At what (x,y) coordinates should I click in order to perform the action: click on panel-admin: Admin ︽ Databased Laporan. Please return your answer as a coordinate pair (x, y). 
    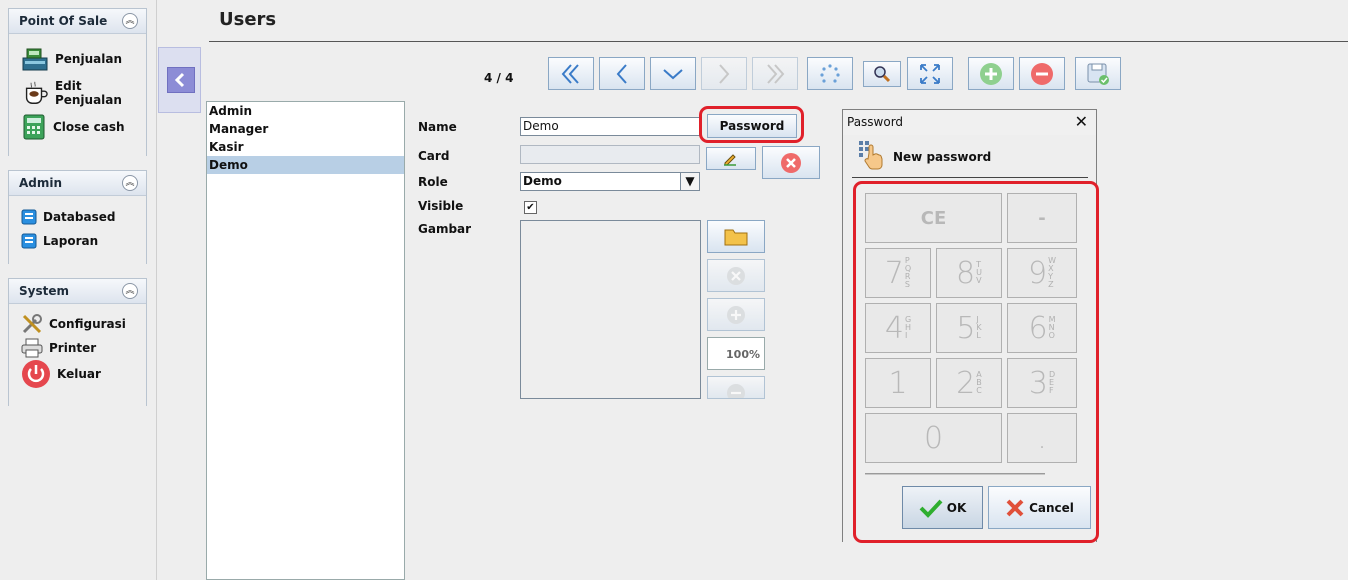
    Looking at the image, I should click on (77, 217).